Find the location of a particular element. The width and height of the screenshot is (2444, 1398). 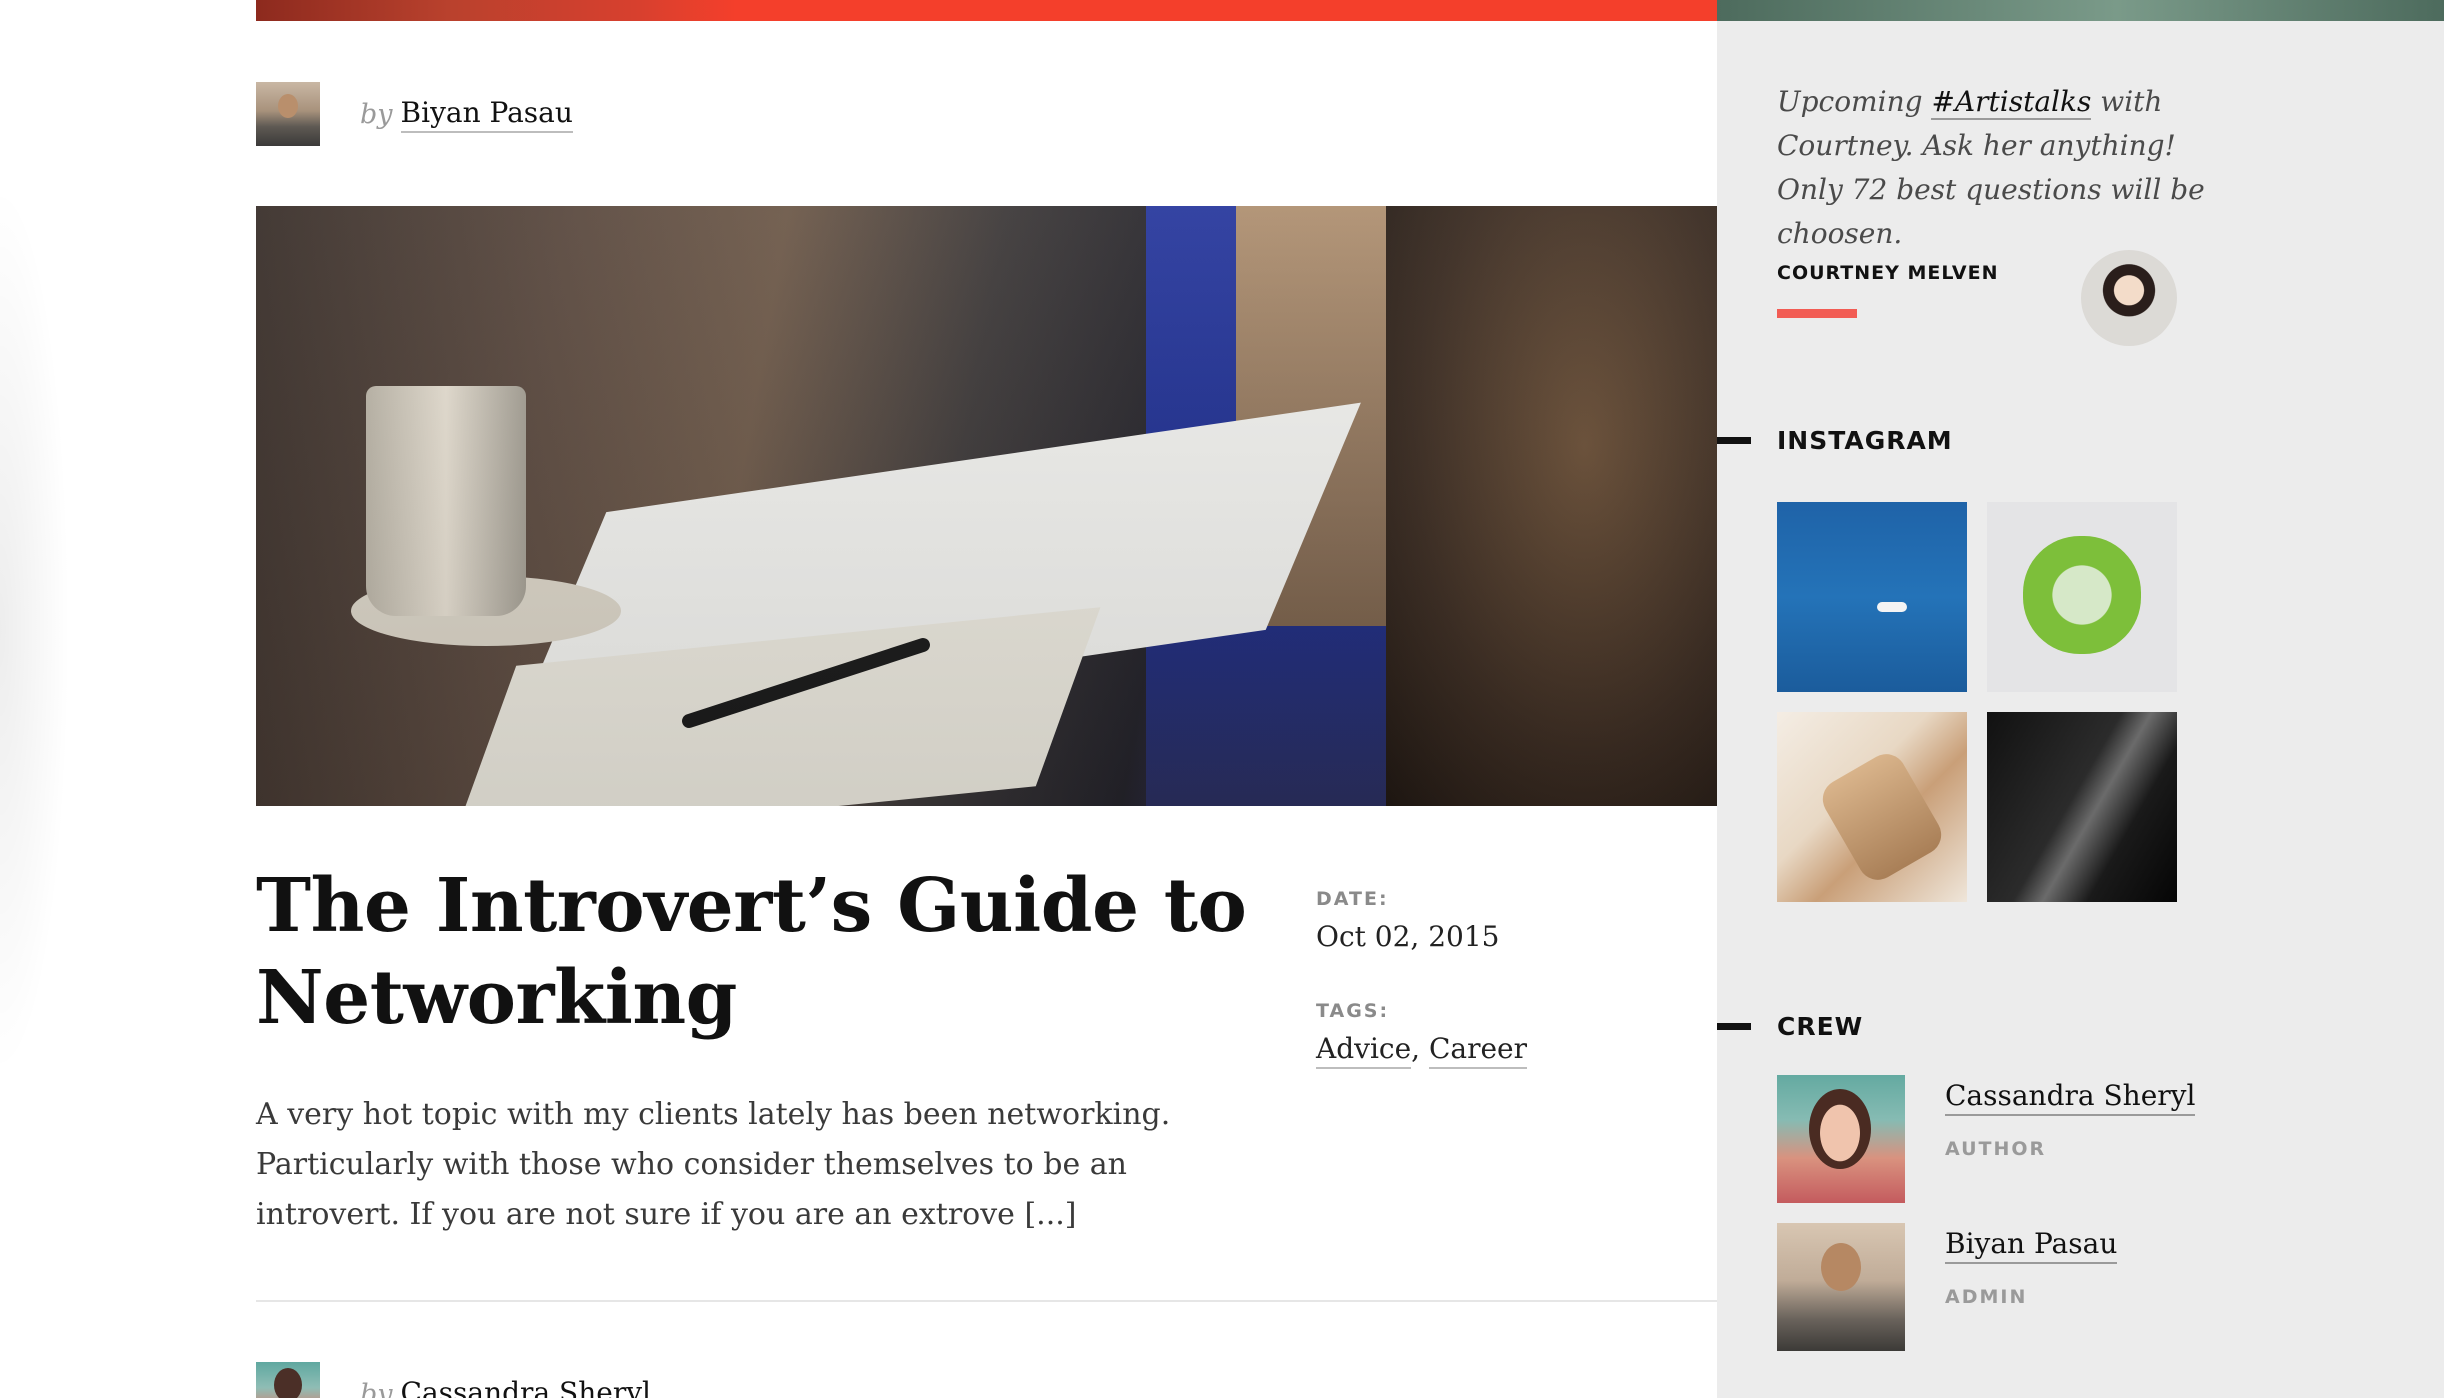

post-tags-block: TAGS: Advice, Career is located at coordinates (1422, 1034).